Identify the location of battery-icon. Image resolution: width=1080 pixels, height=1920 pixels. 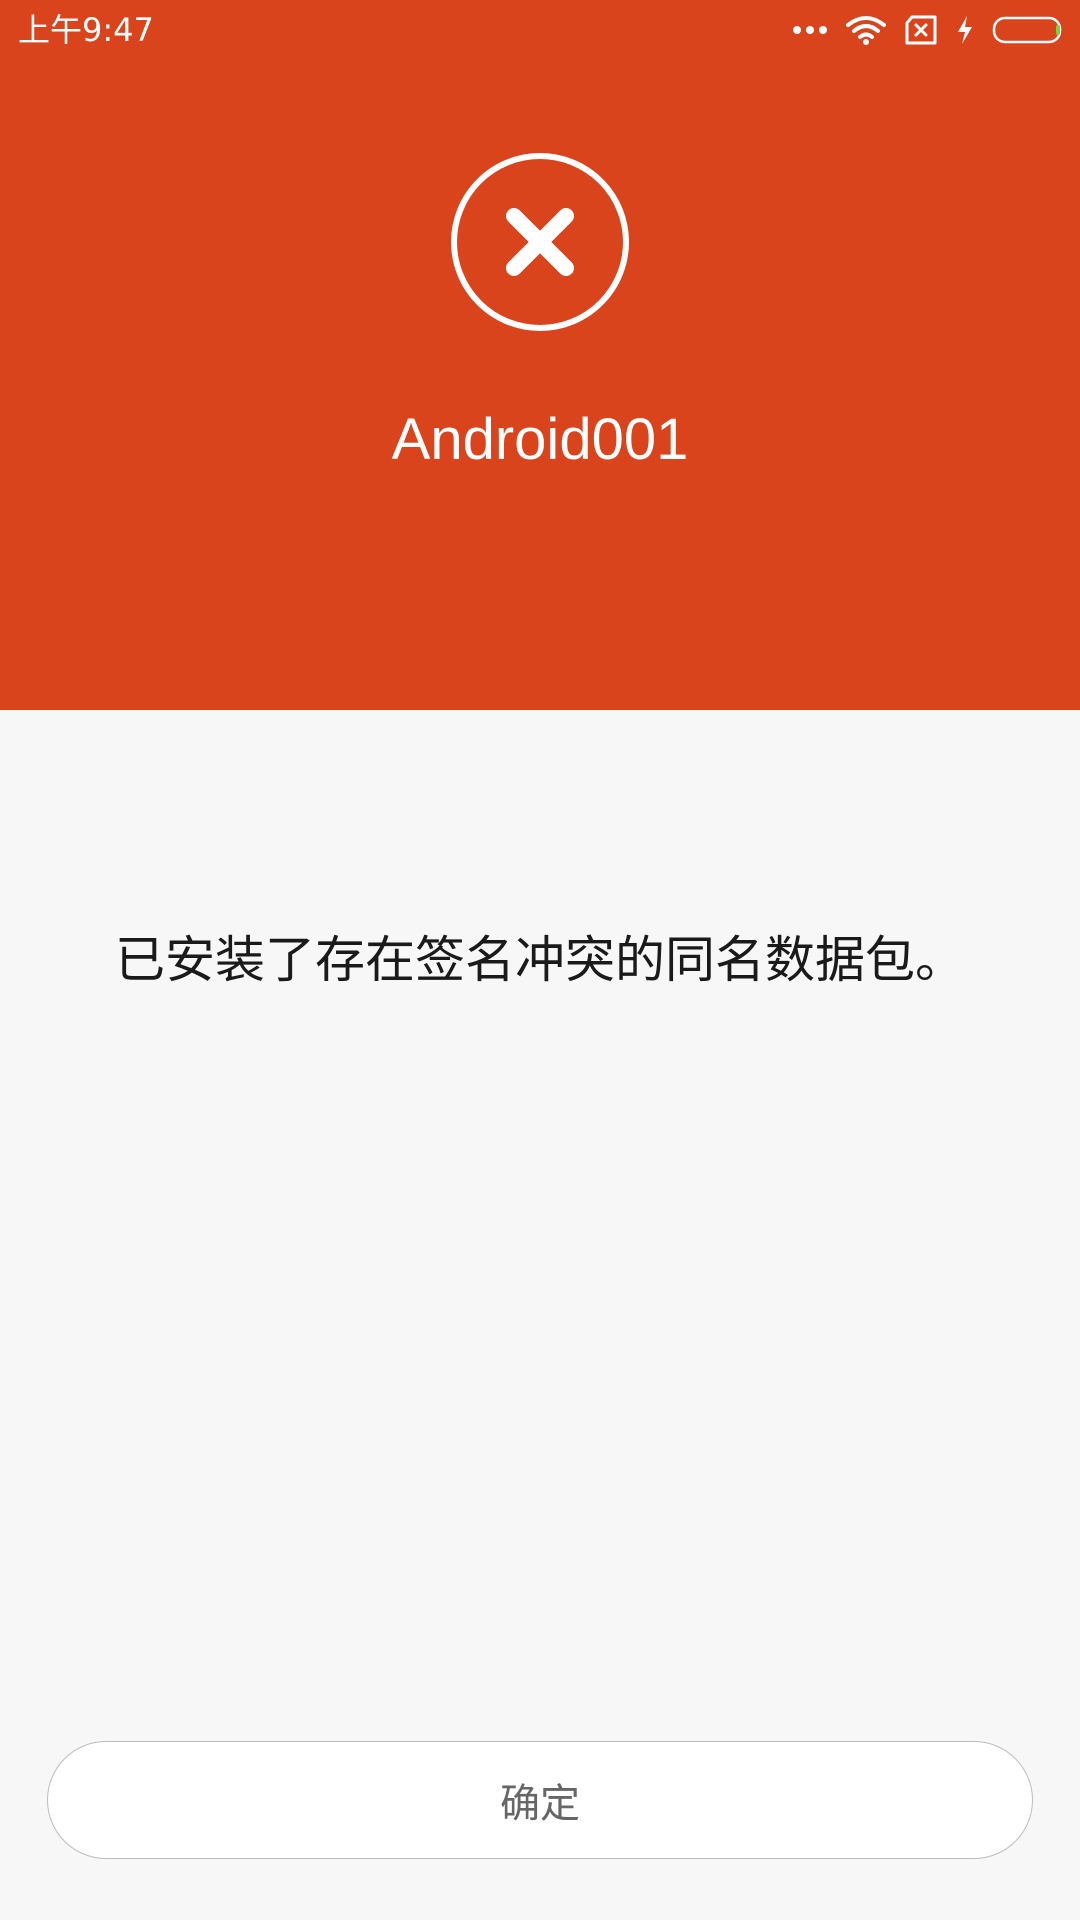
(1028, 30).